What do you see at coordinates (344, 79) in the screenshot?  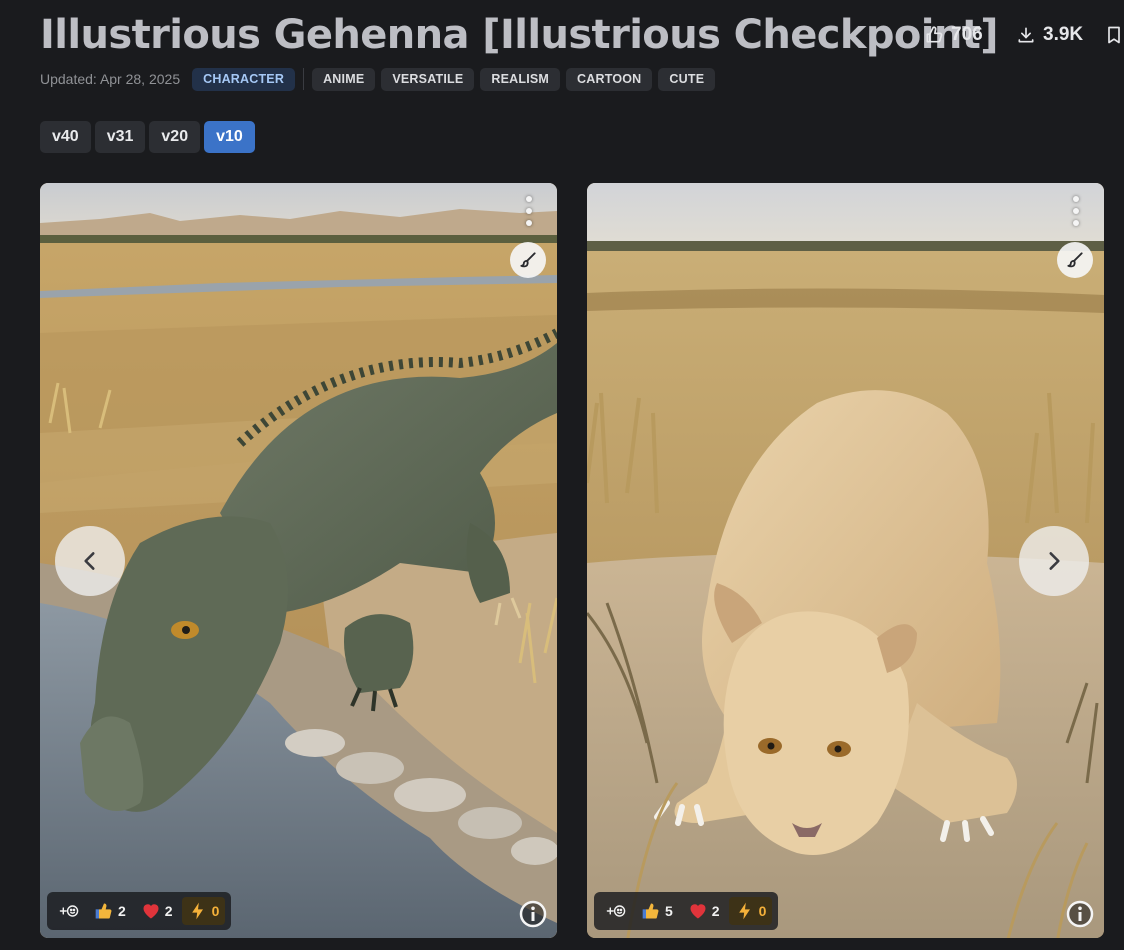 I see `tag-anime: ANIME` at bounding box center [344, 79].